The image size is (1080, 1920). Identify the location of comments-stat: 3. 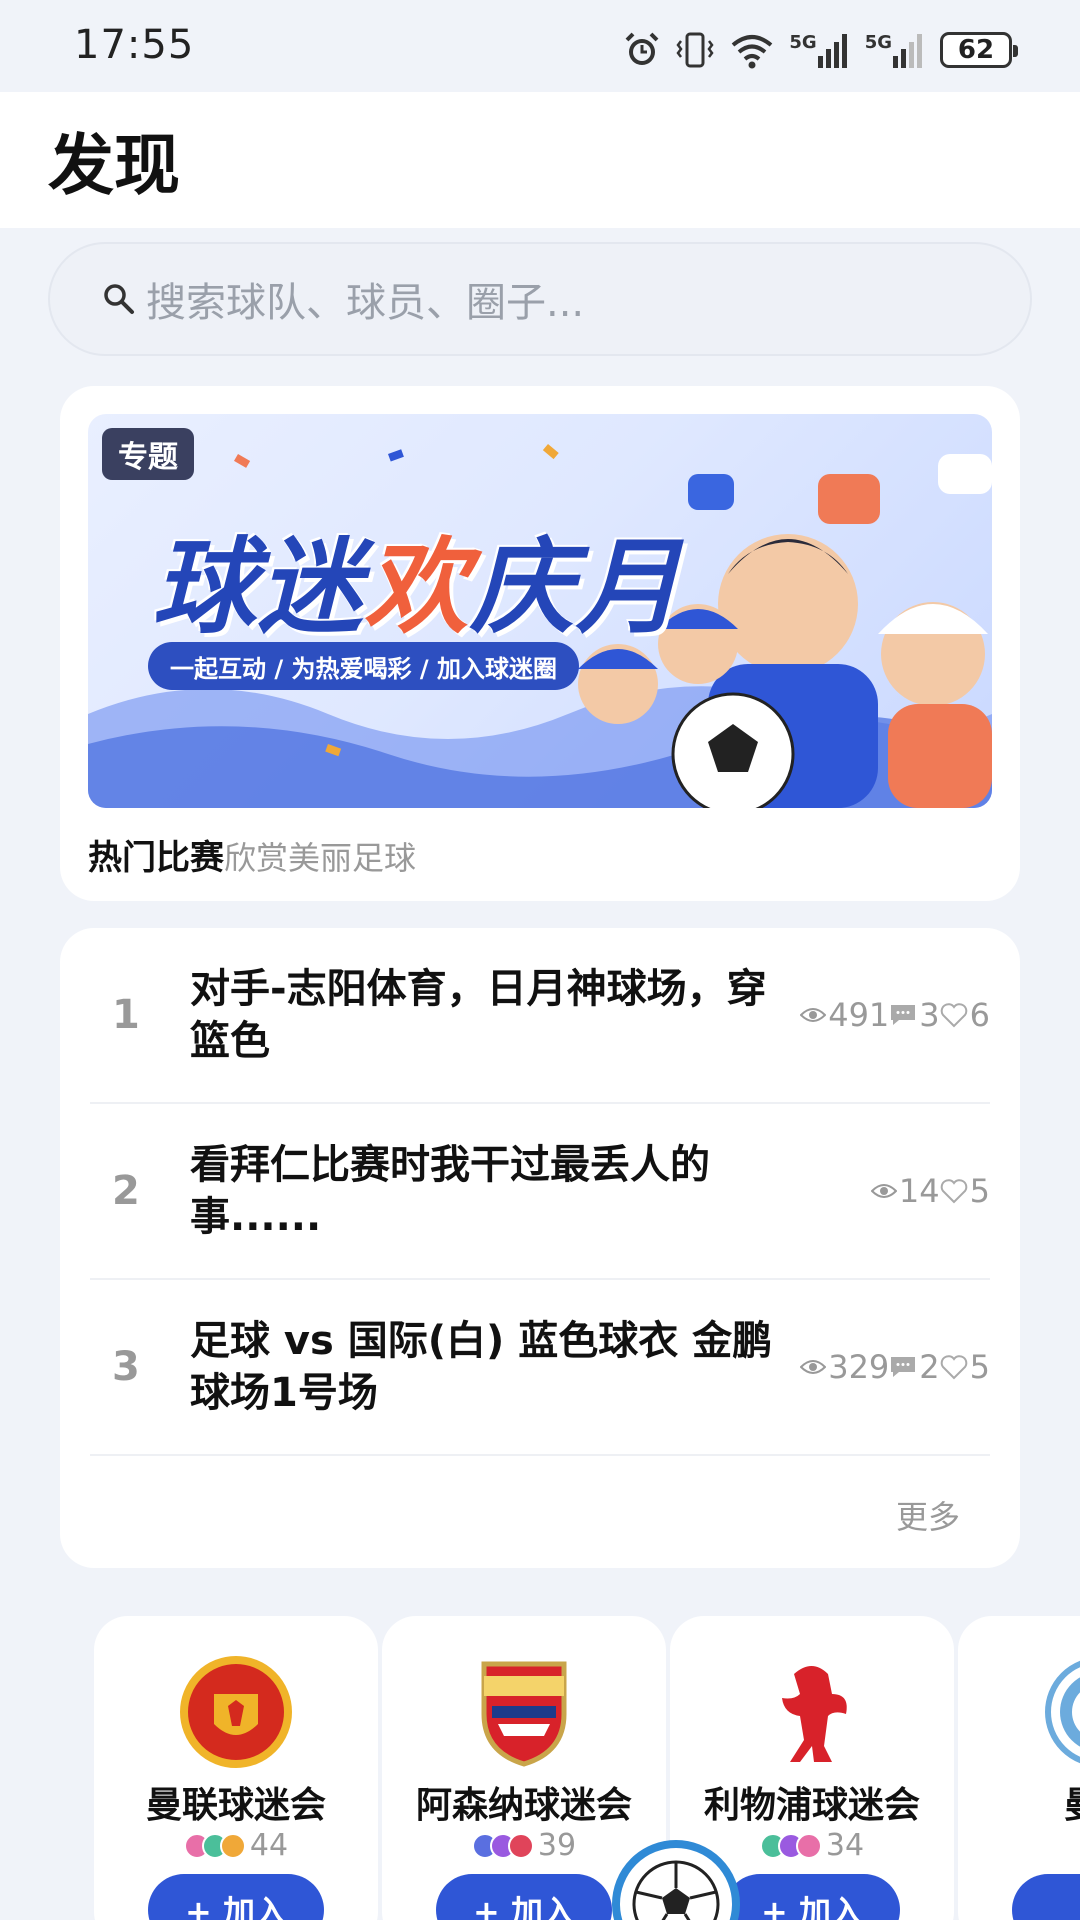
(914, 1015).